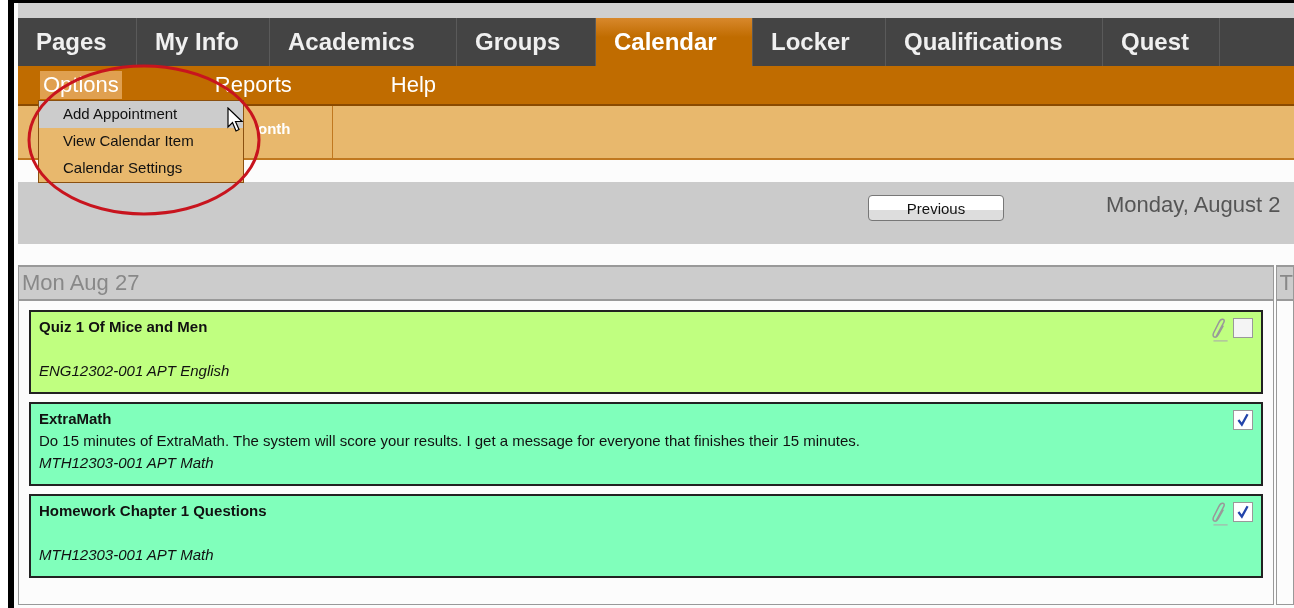 The image size is (1294, 608). Describe the element at coordinates (141, 114) in the screenshot. I see `dropdown-item: Add Appointment` at that location.